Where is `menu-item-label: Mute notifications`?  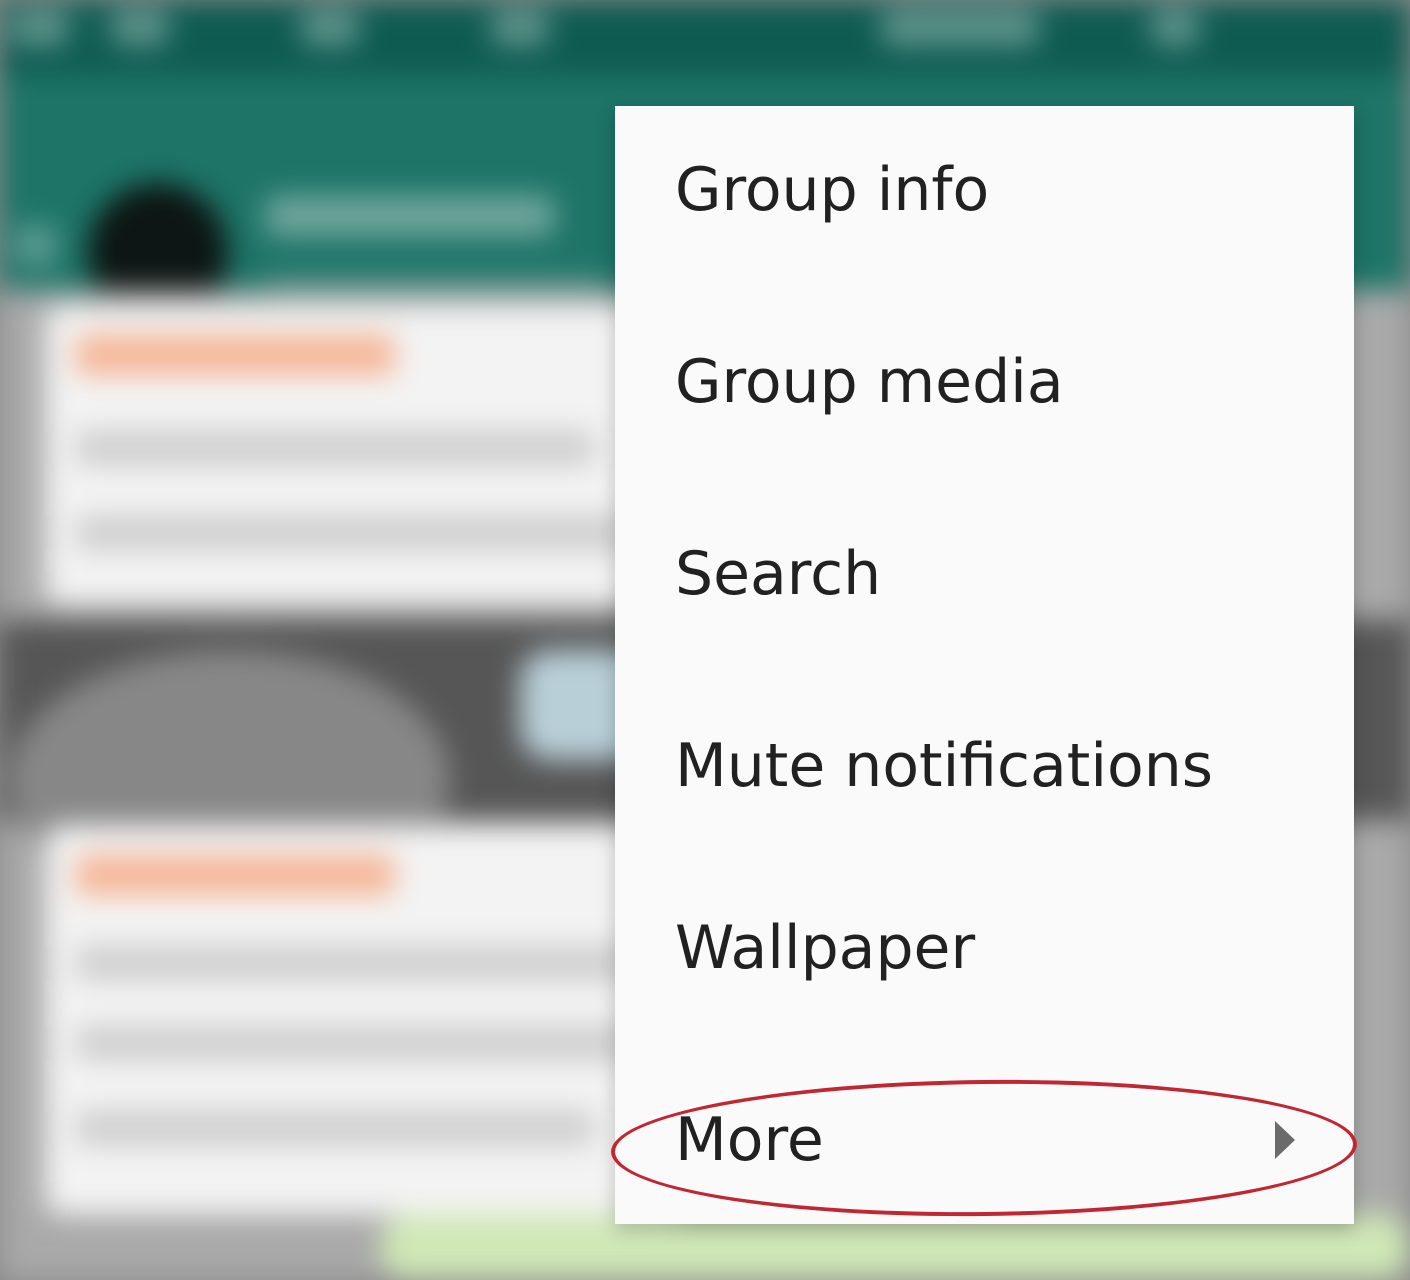 menu-item-label: Mute notifications is located at coordinates (944, 766).